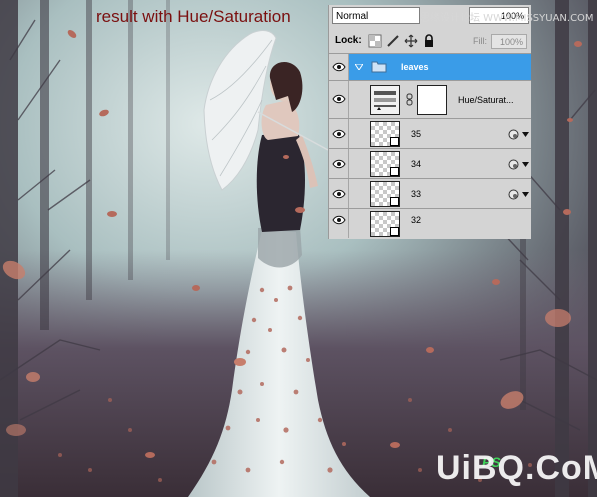 This screenshot has width=597, height=497. Describe the element at coordinates (416, 134) in the screenshot. I see `layer-name: 35` at that location.